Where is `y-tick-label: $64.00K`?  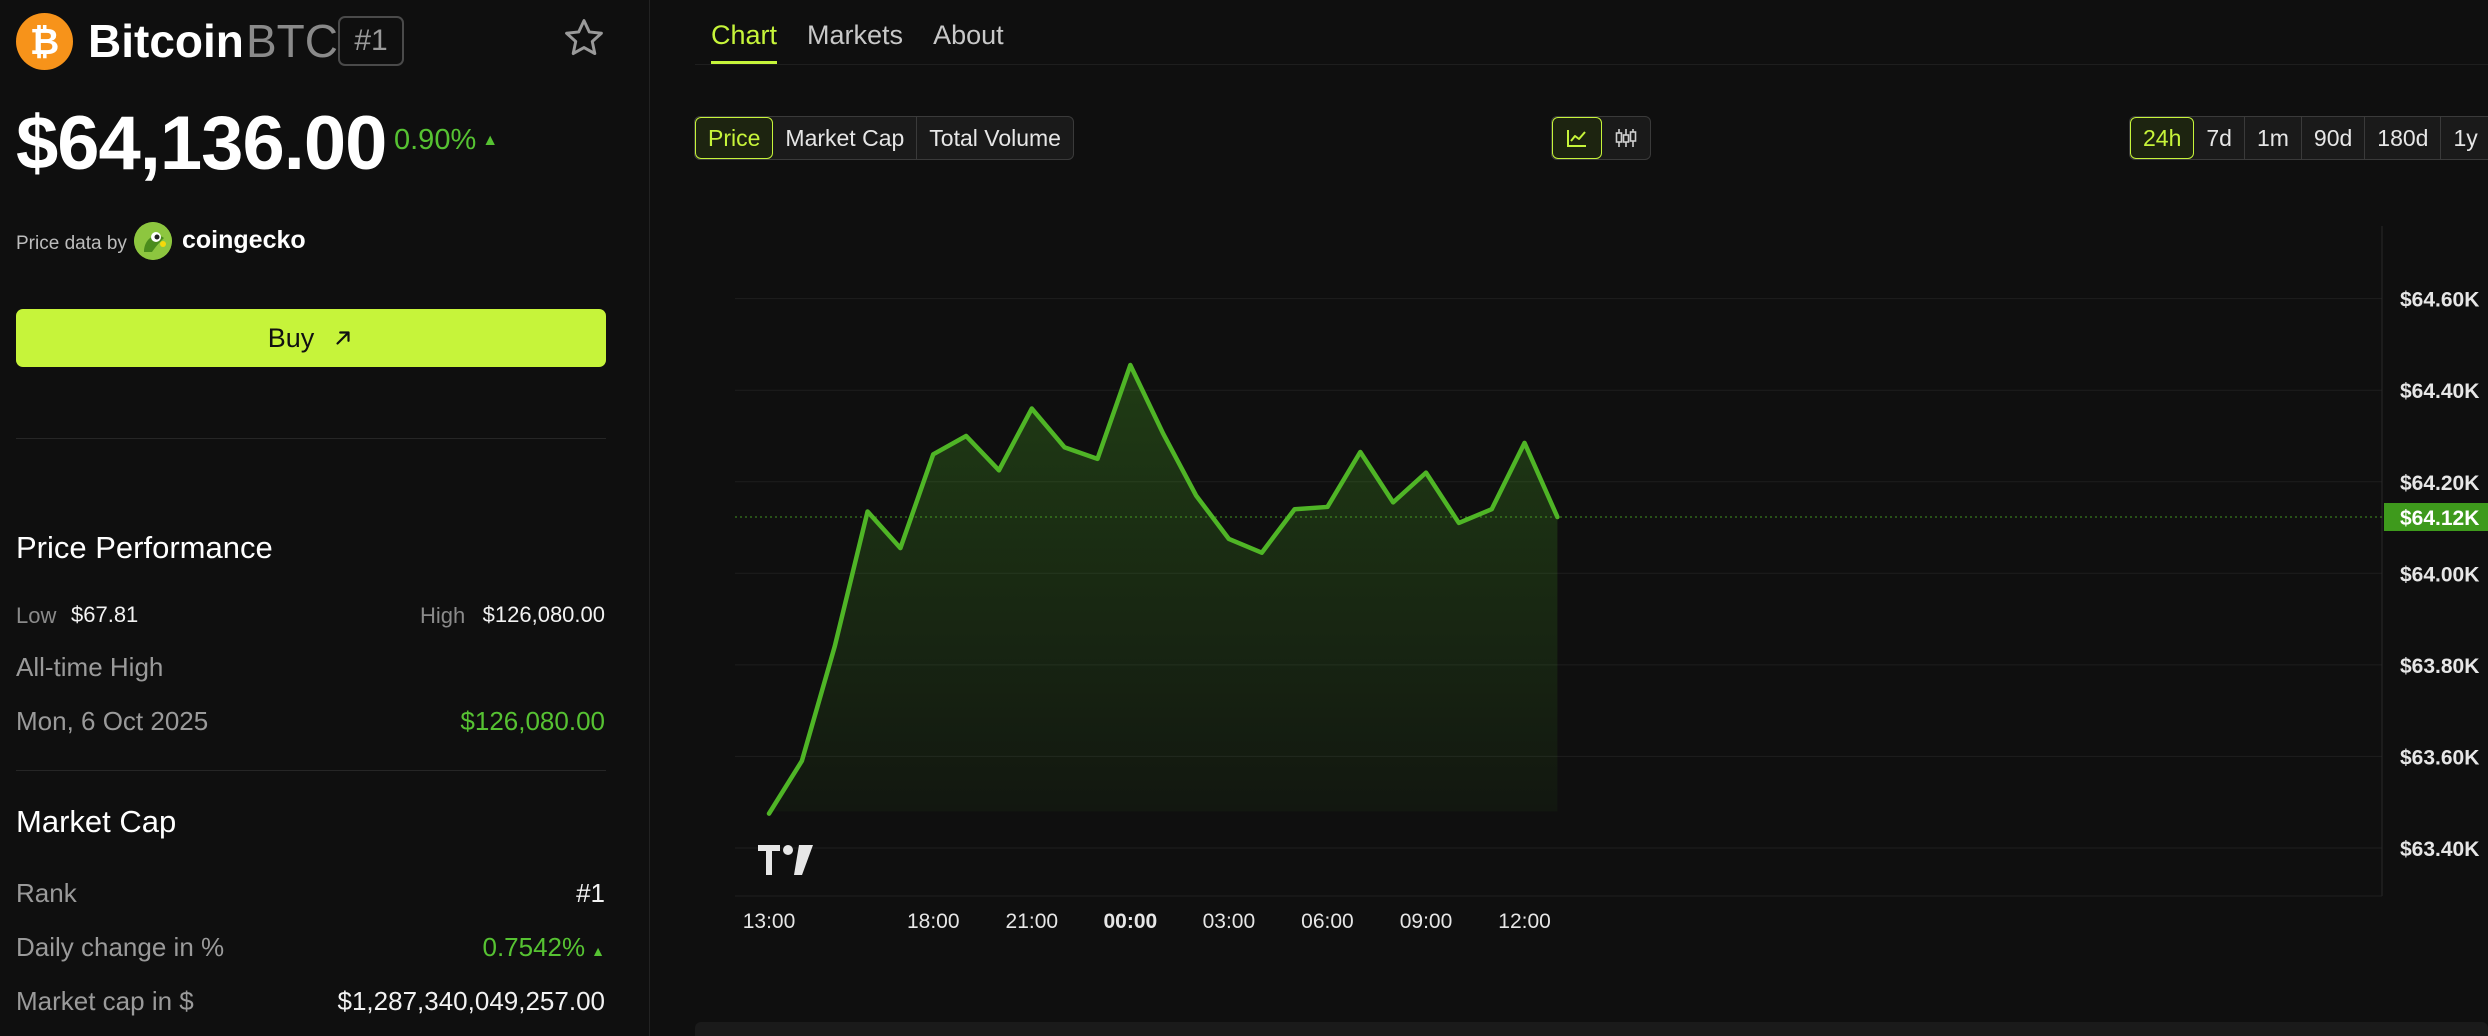
y-tick-label: $64.00K is located at coordinates (2439, 574).